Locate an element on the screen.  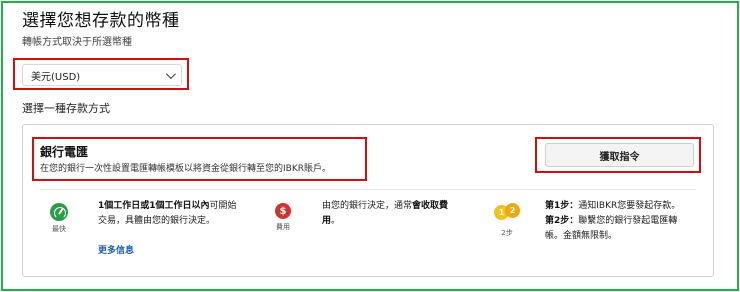
step1-text: 通知IBKR您要發起存款。 is located at coordinates (629, 206).